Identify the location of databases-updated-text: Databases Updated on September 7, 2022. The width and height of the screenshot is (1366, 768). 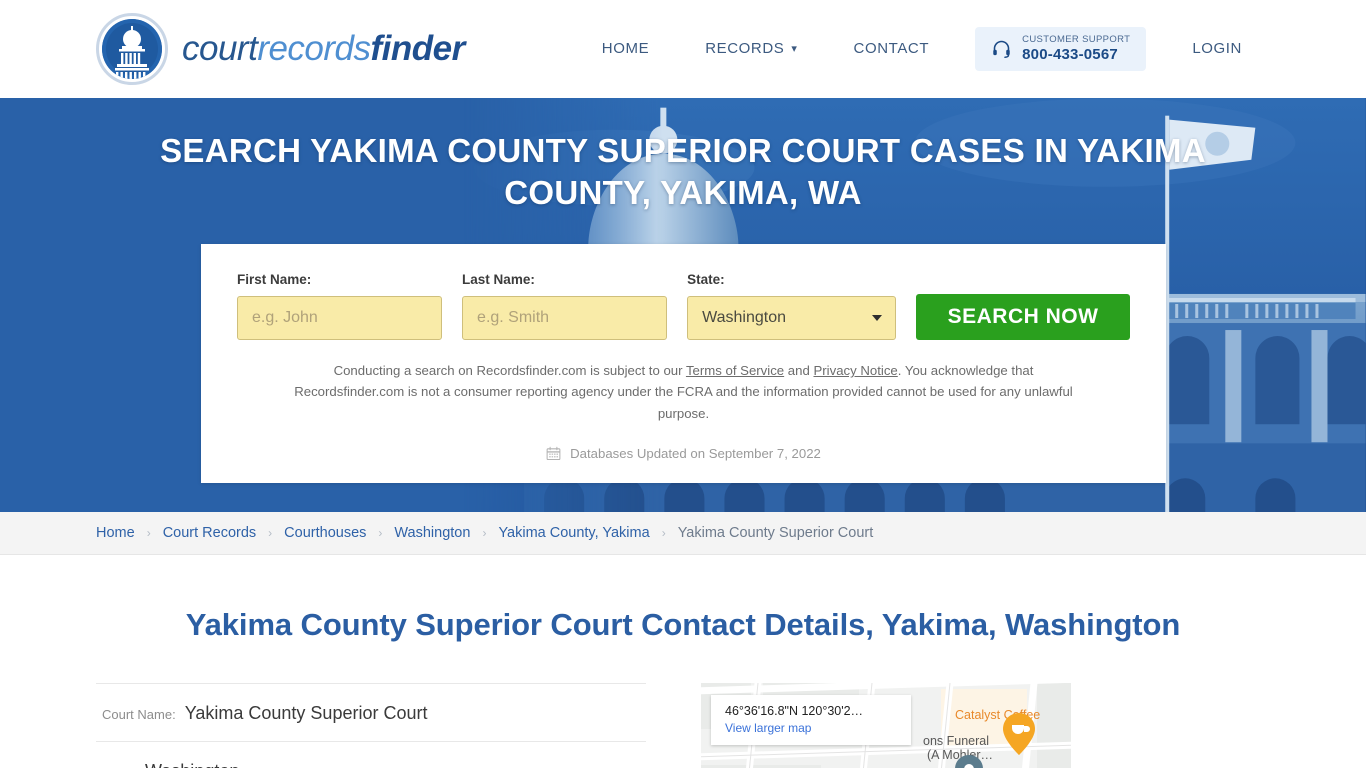
(695, 454).